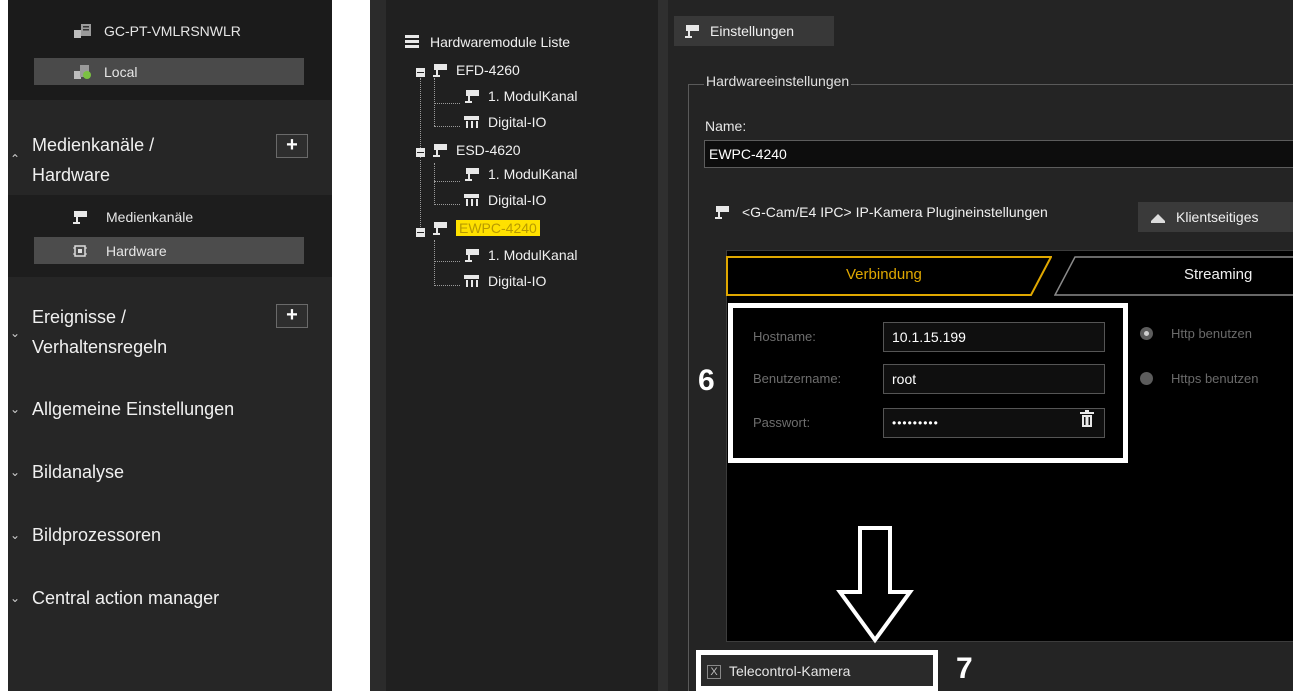 The image size is (1293, 691). What do you see at coordinates (782, 422) in the screenshot?
I see `password-label: Passwort:` at bounding box center [782, 422].